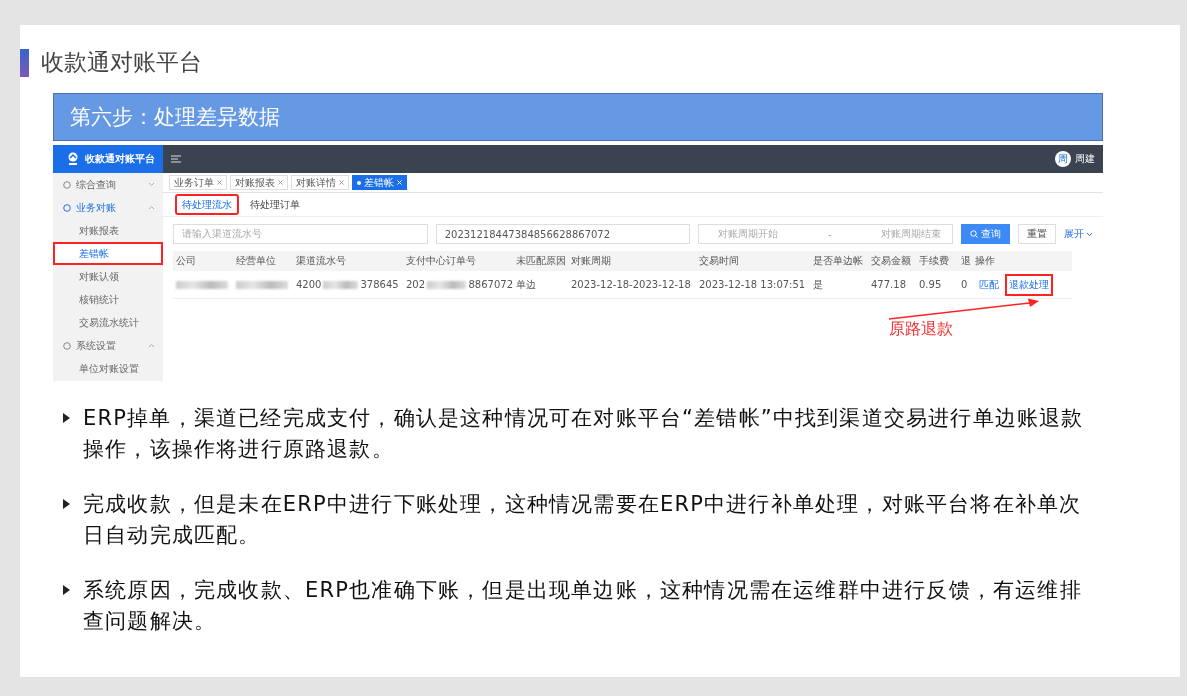 Image resolution: width=1187 pixels, height=696 pixels. I want to click on page-tab: 差错帐, so click(379, 182).